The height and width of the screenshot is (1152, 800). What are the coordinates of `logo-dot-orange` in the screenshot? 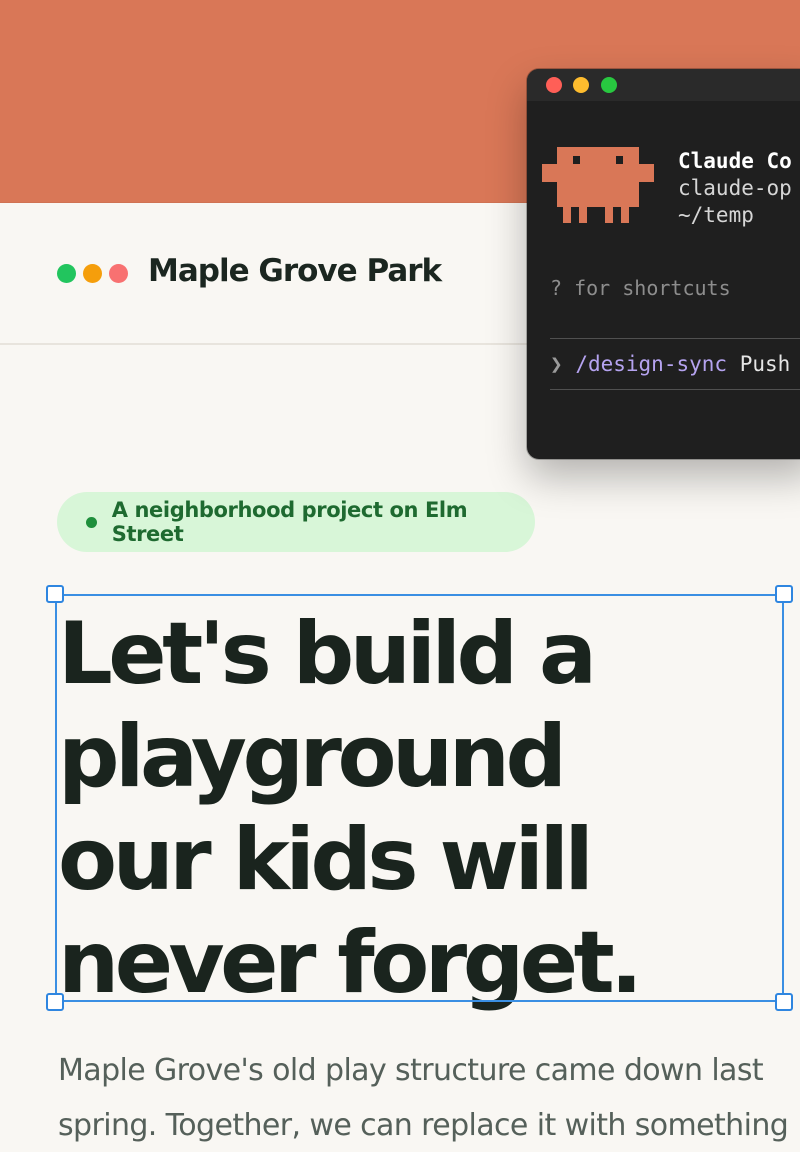 It's located at (92, 273).